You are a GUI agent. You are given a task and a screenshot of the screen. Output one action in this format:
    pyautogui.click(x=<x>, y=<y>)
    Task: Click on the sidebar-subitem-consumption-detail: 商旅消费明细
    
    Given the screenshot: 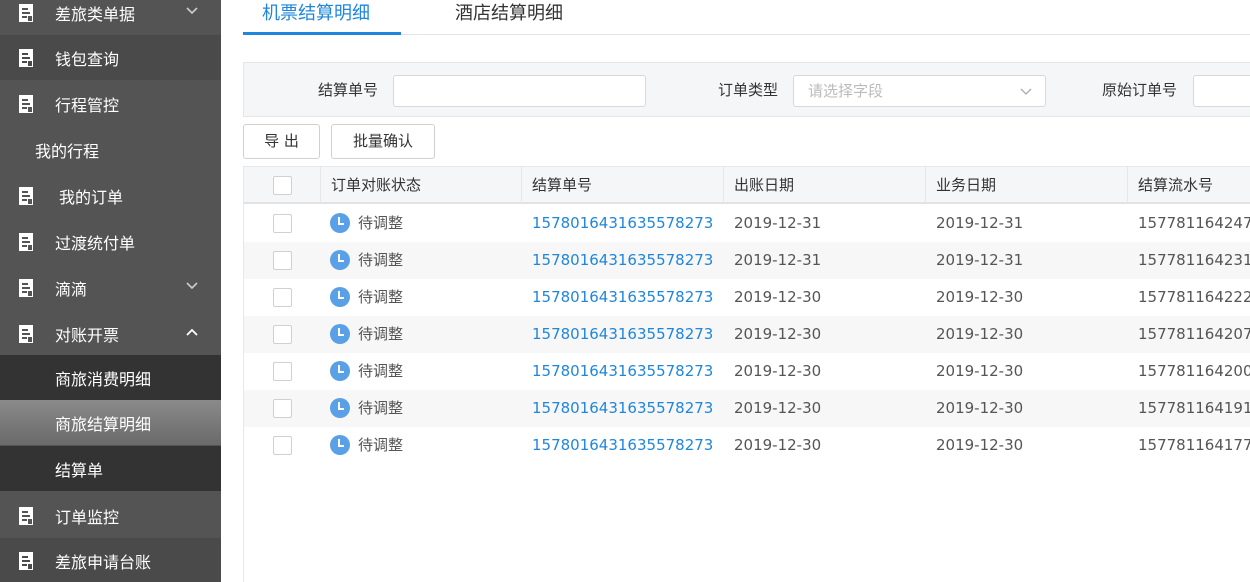 What is the action you would take?
    pyautogui.click(x=110, y=377)
    